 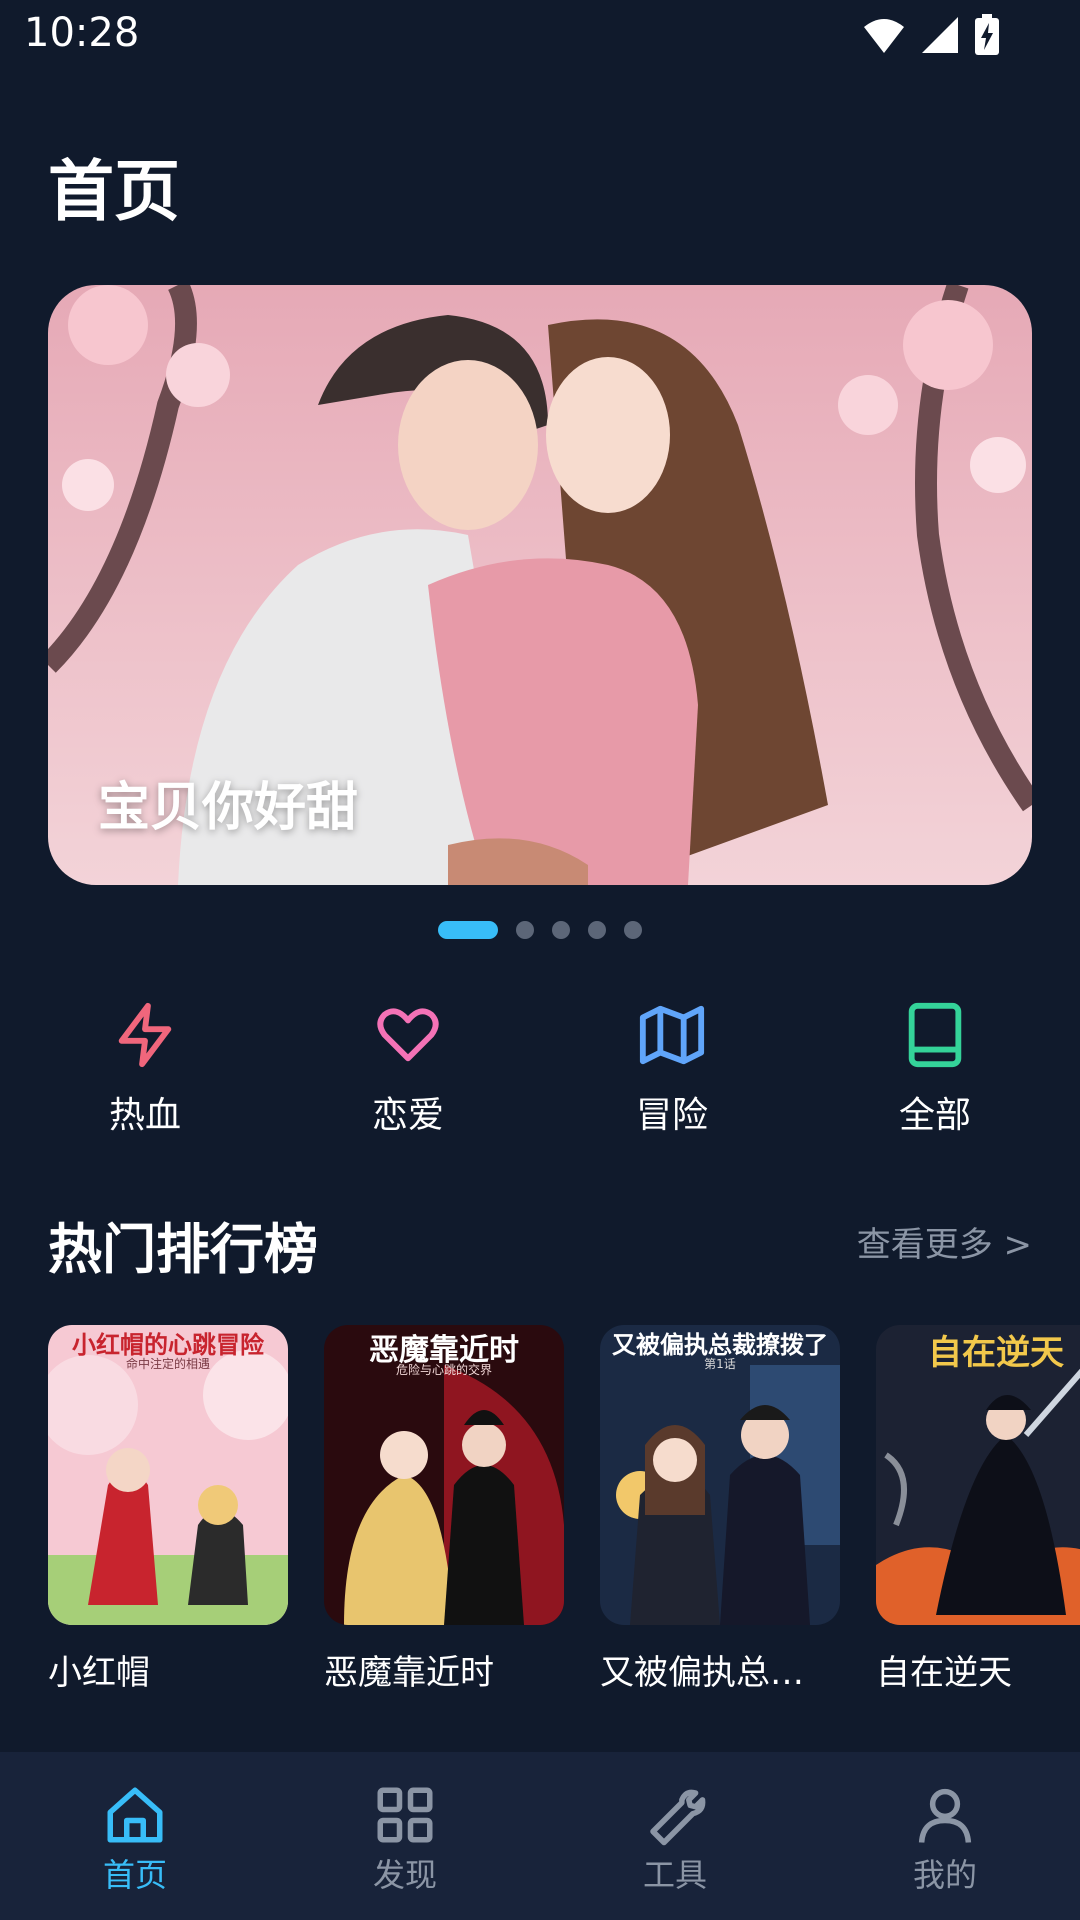 I want to click on signal-icon, so click(x=940, y=35).